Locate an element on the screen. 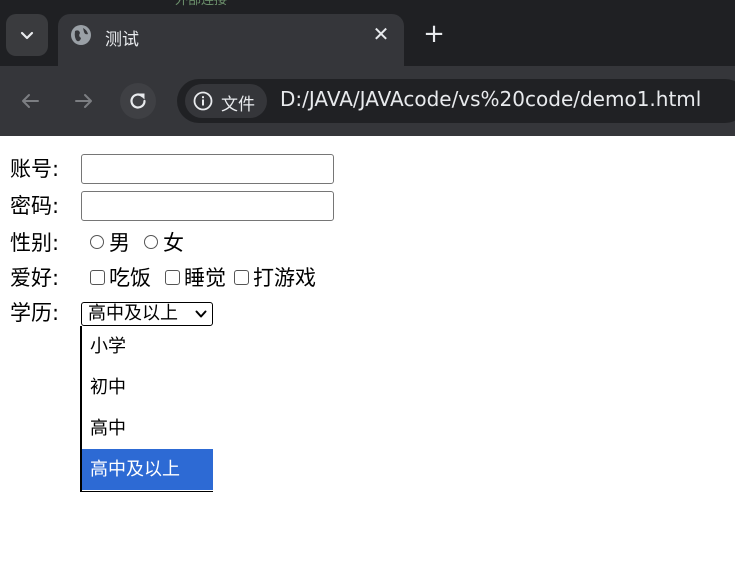 The height and width of the screenshot is (579, 735). education-selected-value: 高中及以上 is located at coordinates (133, 313).